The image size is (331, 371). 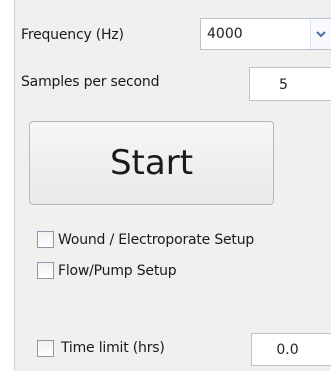 What do you see at coordinates (283, 85) in the screenshot?
I see `samples-value: 5` at bounding box center [283, 85].